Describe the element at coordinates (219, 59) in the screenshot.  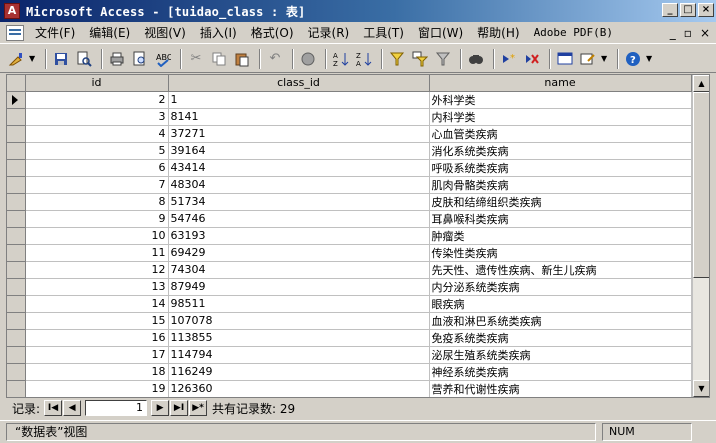
I see `copy-icon` at that location.